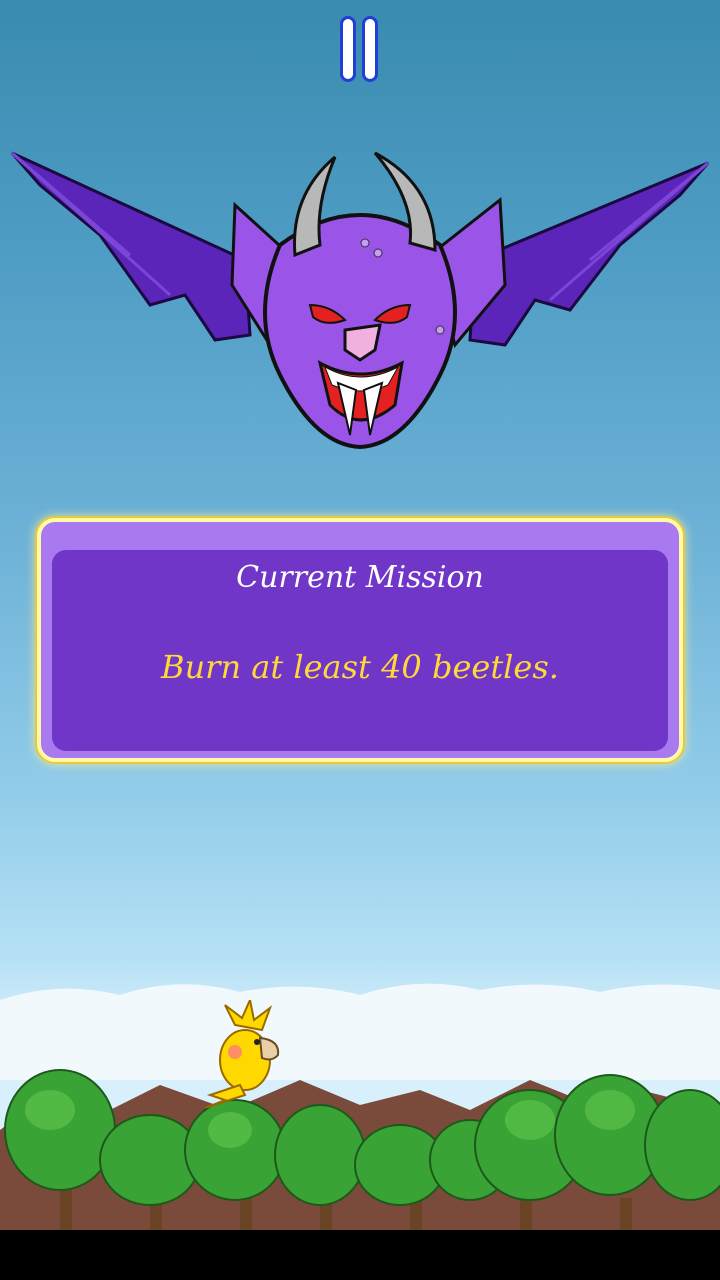  What do you see at coordinates (370, 49) in the screenshot?
I see `pause-icon-bar` at bounding box center [370, 49].